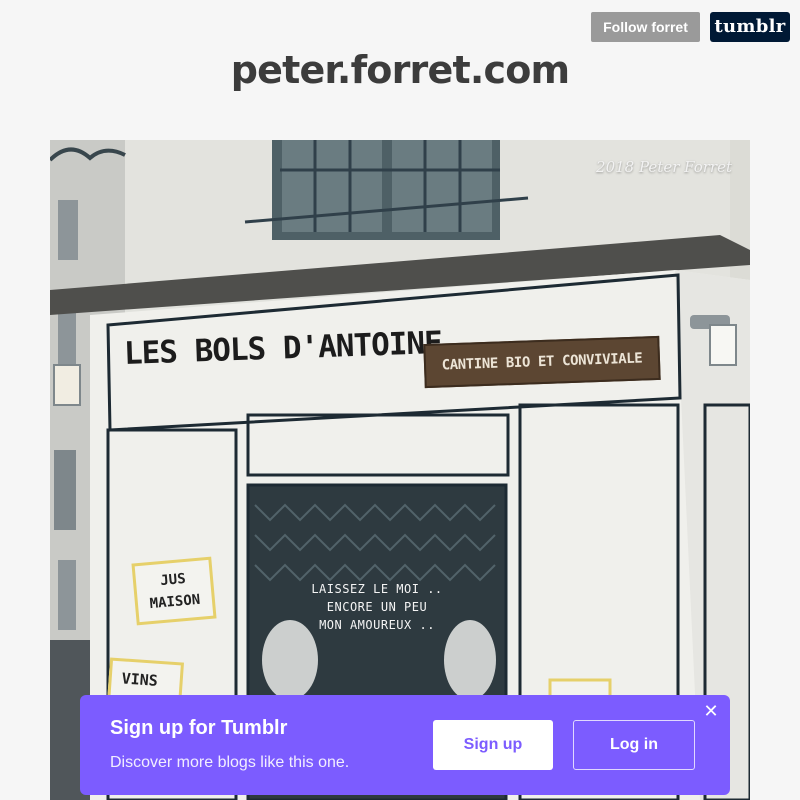 Image resolution: width=800 pixels, height=800 pixels. What do you see at coordinates (750, 27) in the screenshot?
I see `tumblr-logo: tumblr` at bounding box center [750, 27].